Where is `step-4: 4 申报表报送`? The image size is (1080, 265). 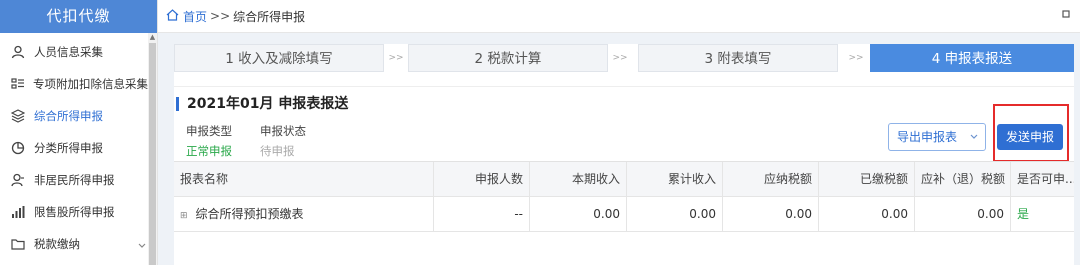
step-4: 4 申报表报送 is located at coordinates (972, 58).